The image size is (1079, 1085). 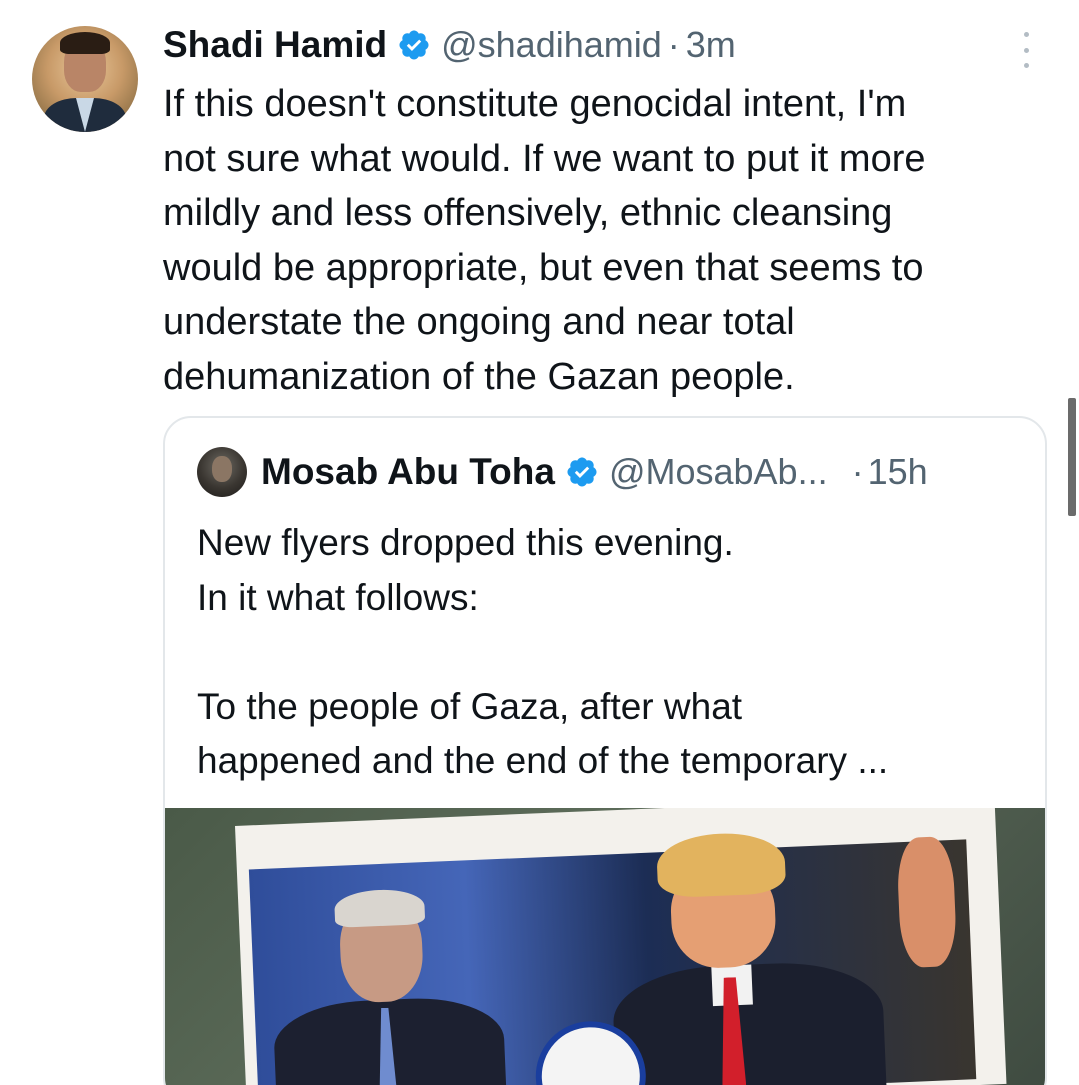 What do you see at coordinates (338, 597) in the screenshot?
I see `quoted-text-line: In it what follows:` at bounding box center [338, 597].